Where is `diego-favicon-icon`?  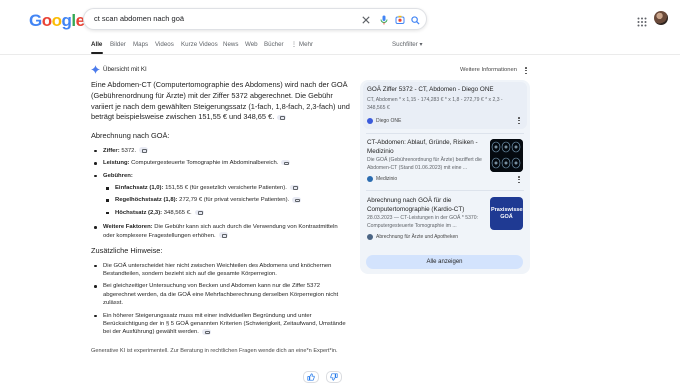
diego-favicon-icon is located at coordinates (370, 121).